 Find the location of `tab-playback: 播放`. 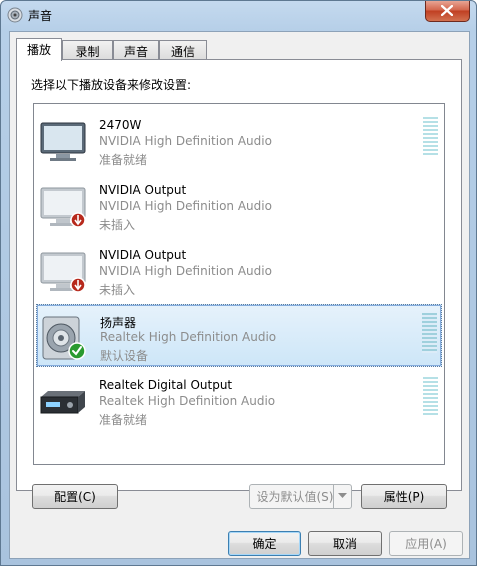

tab-playback: 播放 is located at coordinates (39, 49).